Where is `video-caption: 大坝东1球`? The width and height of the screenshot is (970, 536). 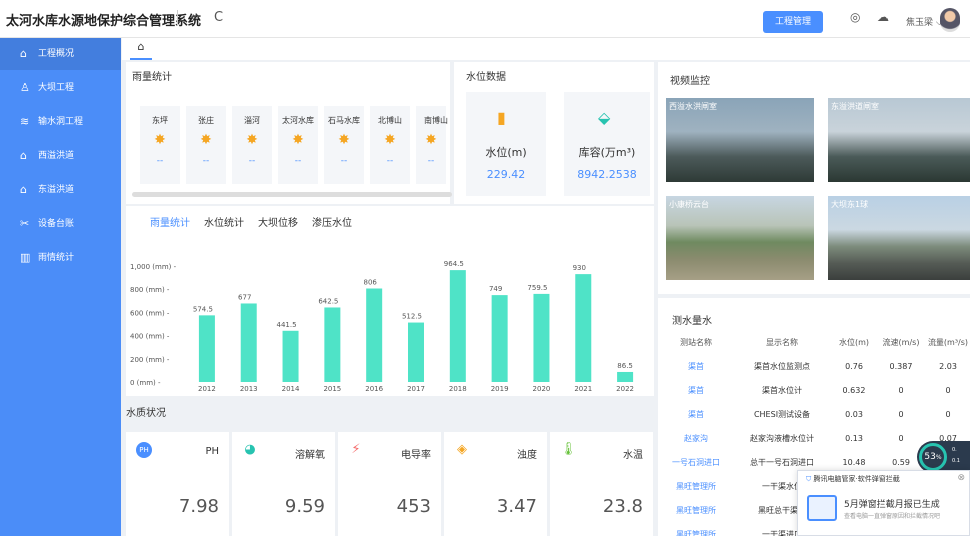 video-caption: 大坝东1球 is located at coordinates (850, 204).